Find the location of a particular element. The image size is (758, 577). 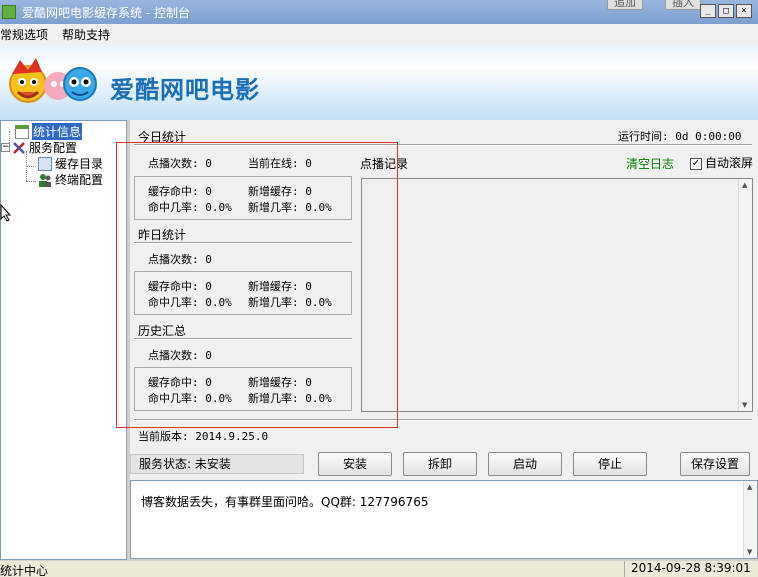

history-hit-rate: 命中几率: 0.0% is located at coordinates (190, 398).